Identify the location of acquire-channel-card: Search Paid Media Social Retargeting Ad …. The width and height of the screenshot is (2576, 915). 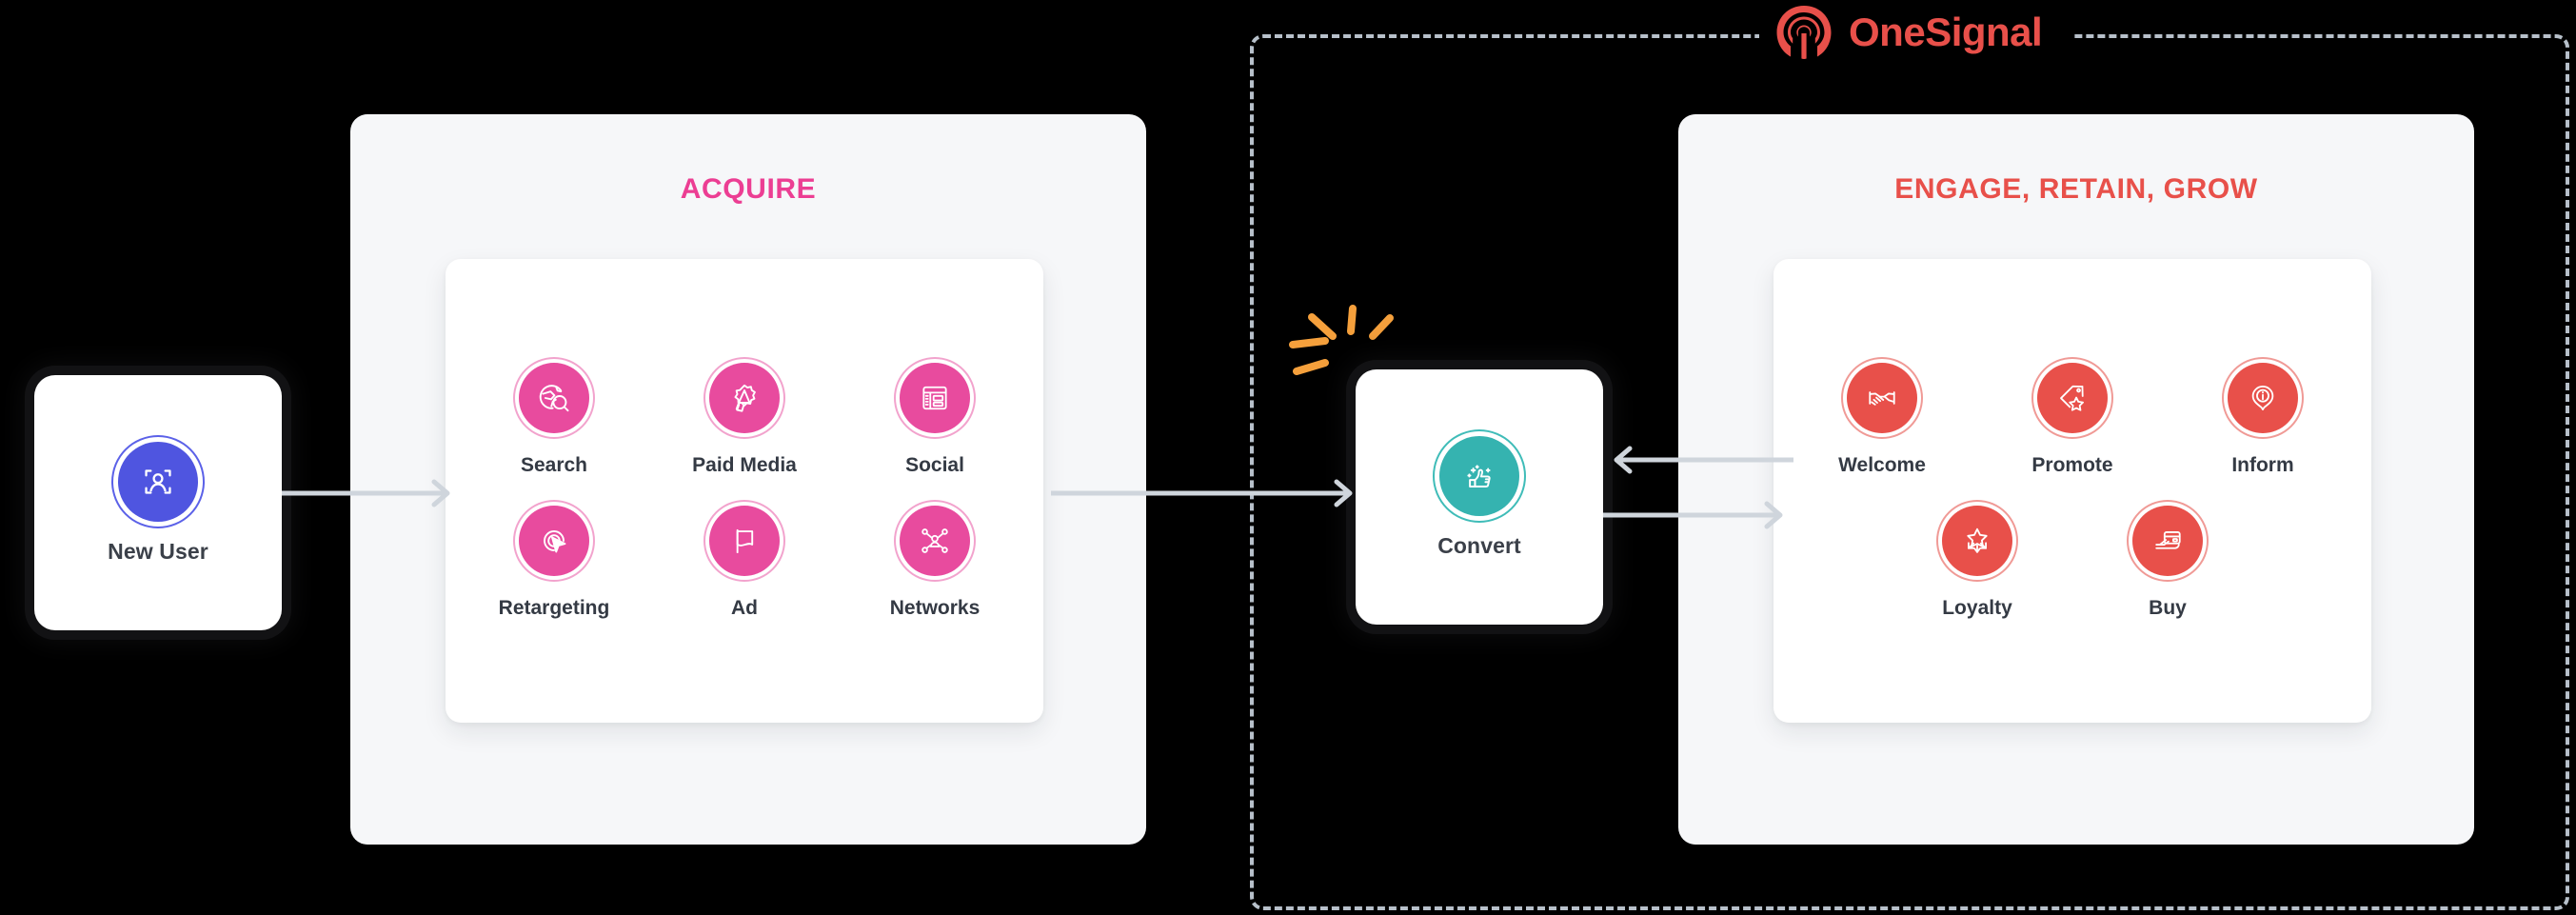
(744, 491).